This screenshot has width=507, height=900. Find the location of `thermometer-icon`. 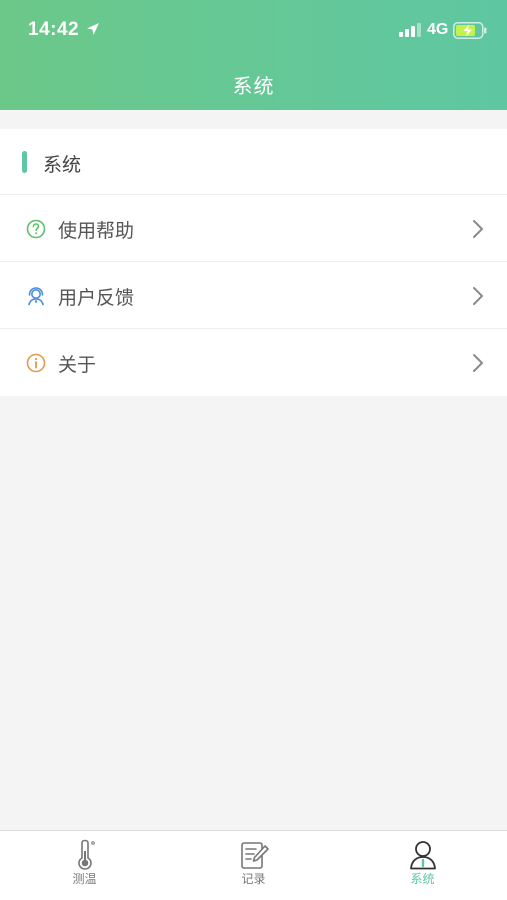

thermometer-icon is located at coordinates (86, 854).